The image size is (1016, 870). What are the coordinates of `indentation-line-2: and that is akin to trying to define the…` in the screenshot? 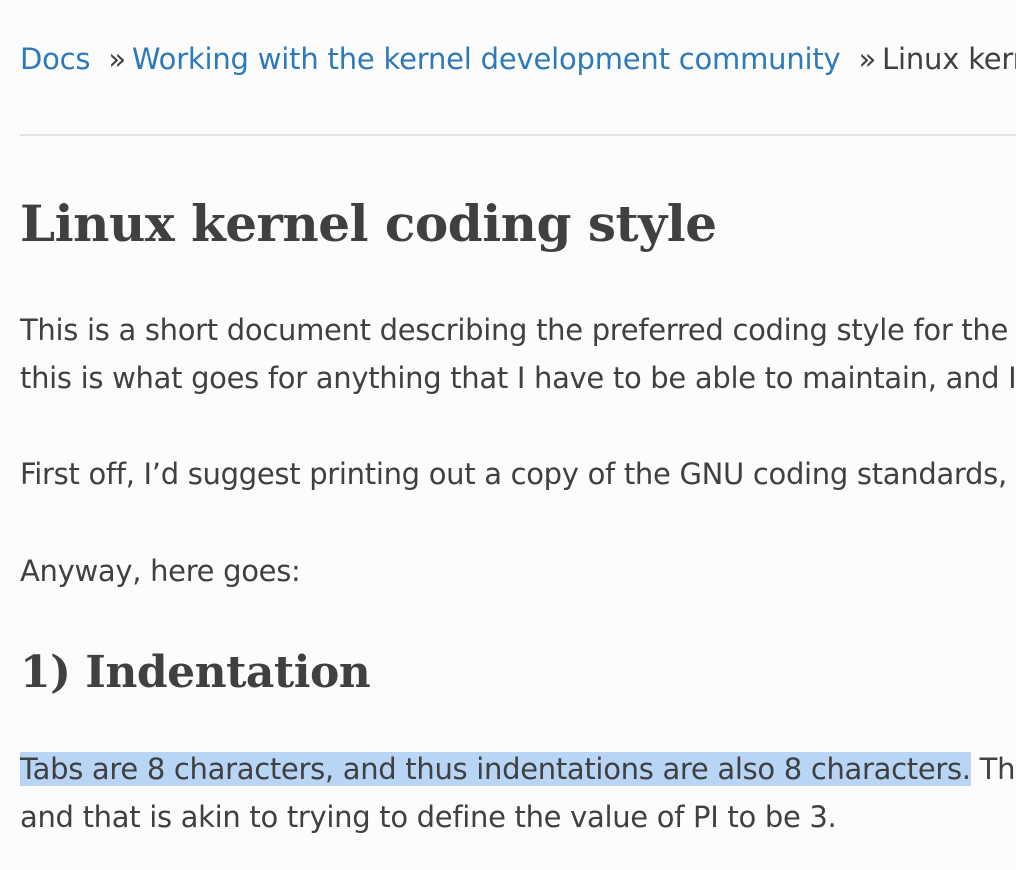 It's located at (428, 817).